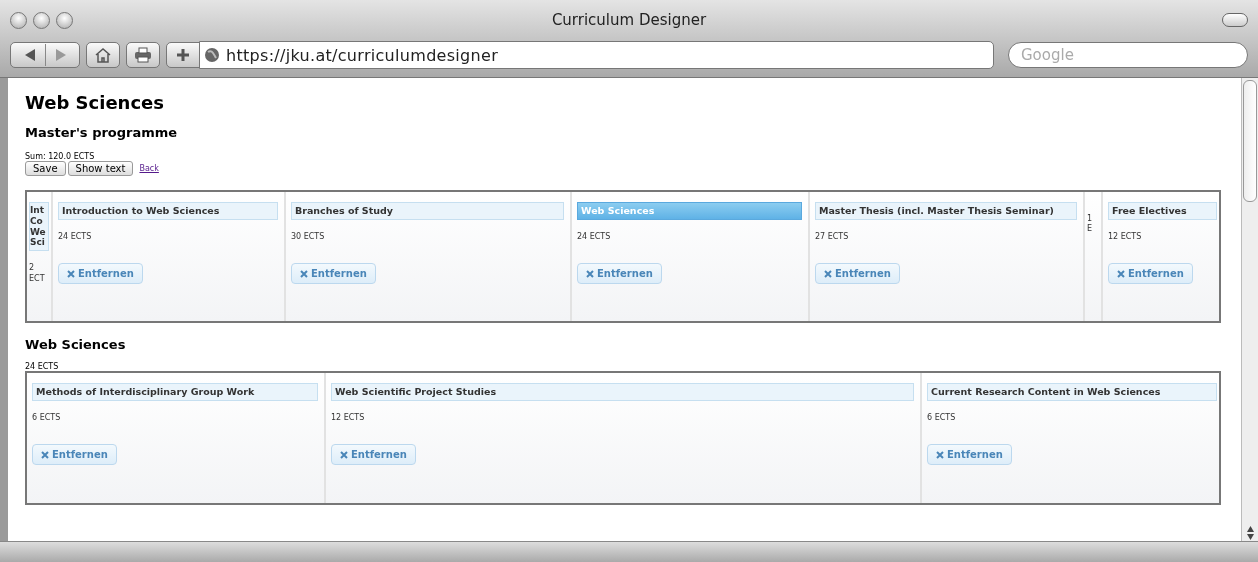 This screenshot has height=562, width=1258. What do you see at coordinates (1072, 392) in the screenshot?
I see `module-title: Current Research Content in Web Sciences` at bounding box center [1072, 392].